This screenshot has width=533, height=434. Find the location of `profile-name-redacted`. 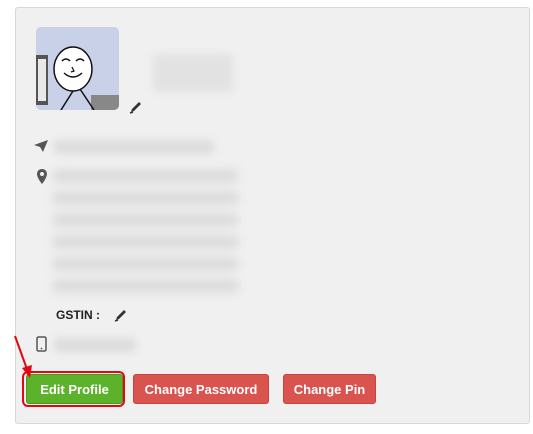

profile-name-redacted is located at coordinates (193, 73).